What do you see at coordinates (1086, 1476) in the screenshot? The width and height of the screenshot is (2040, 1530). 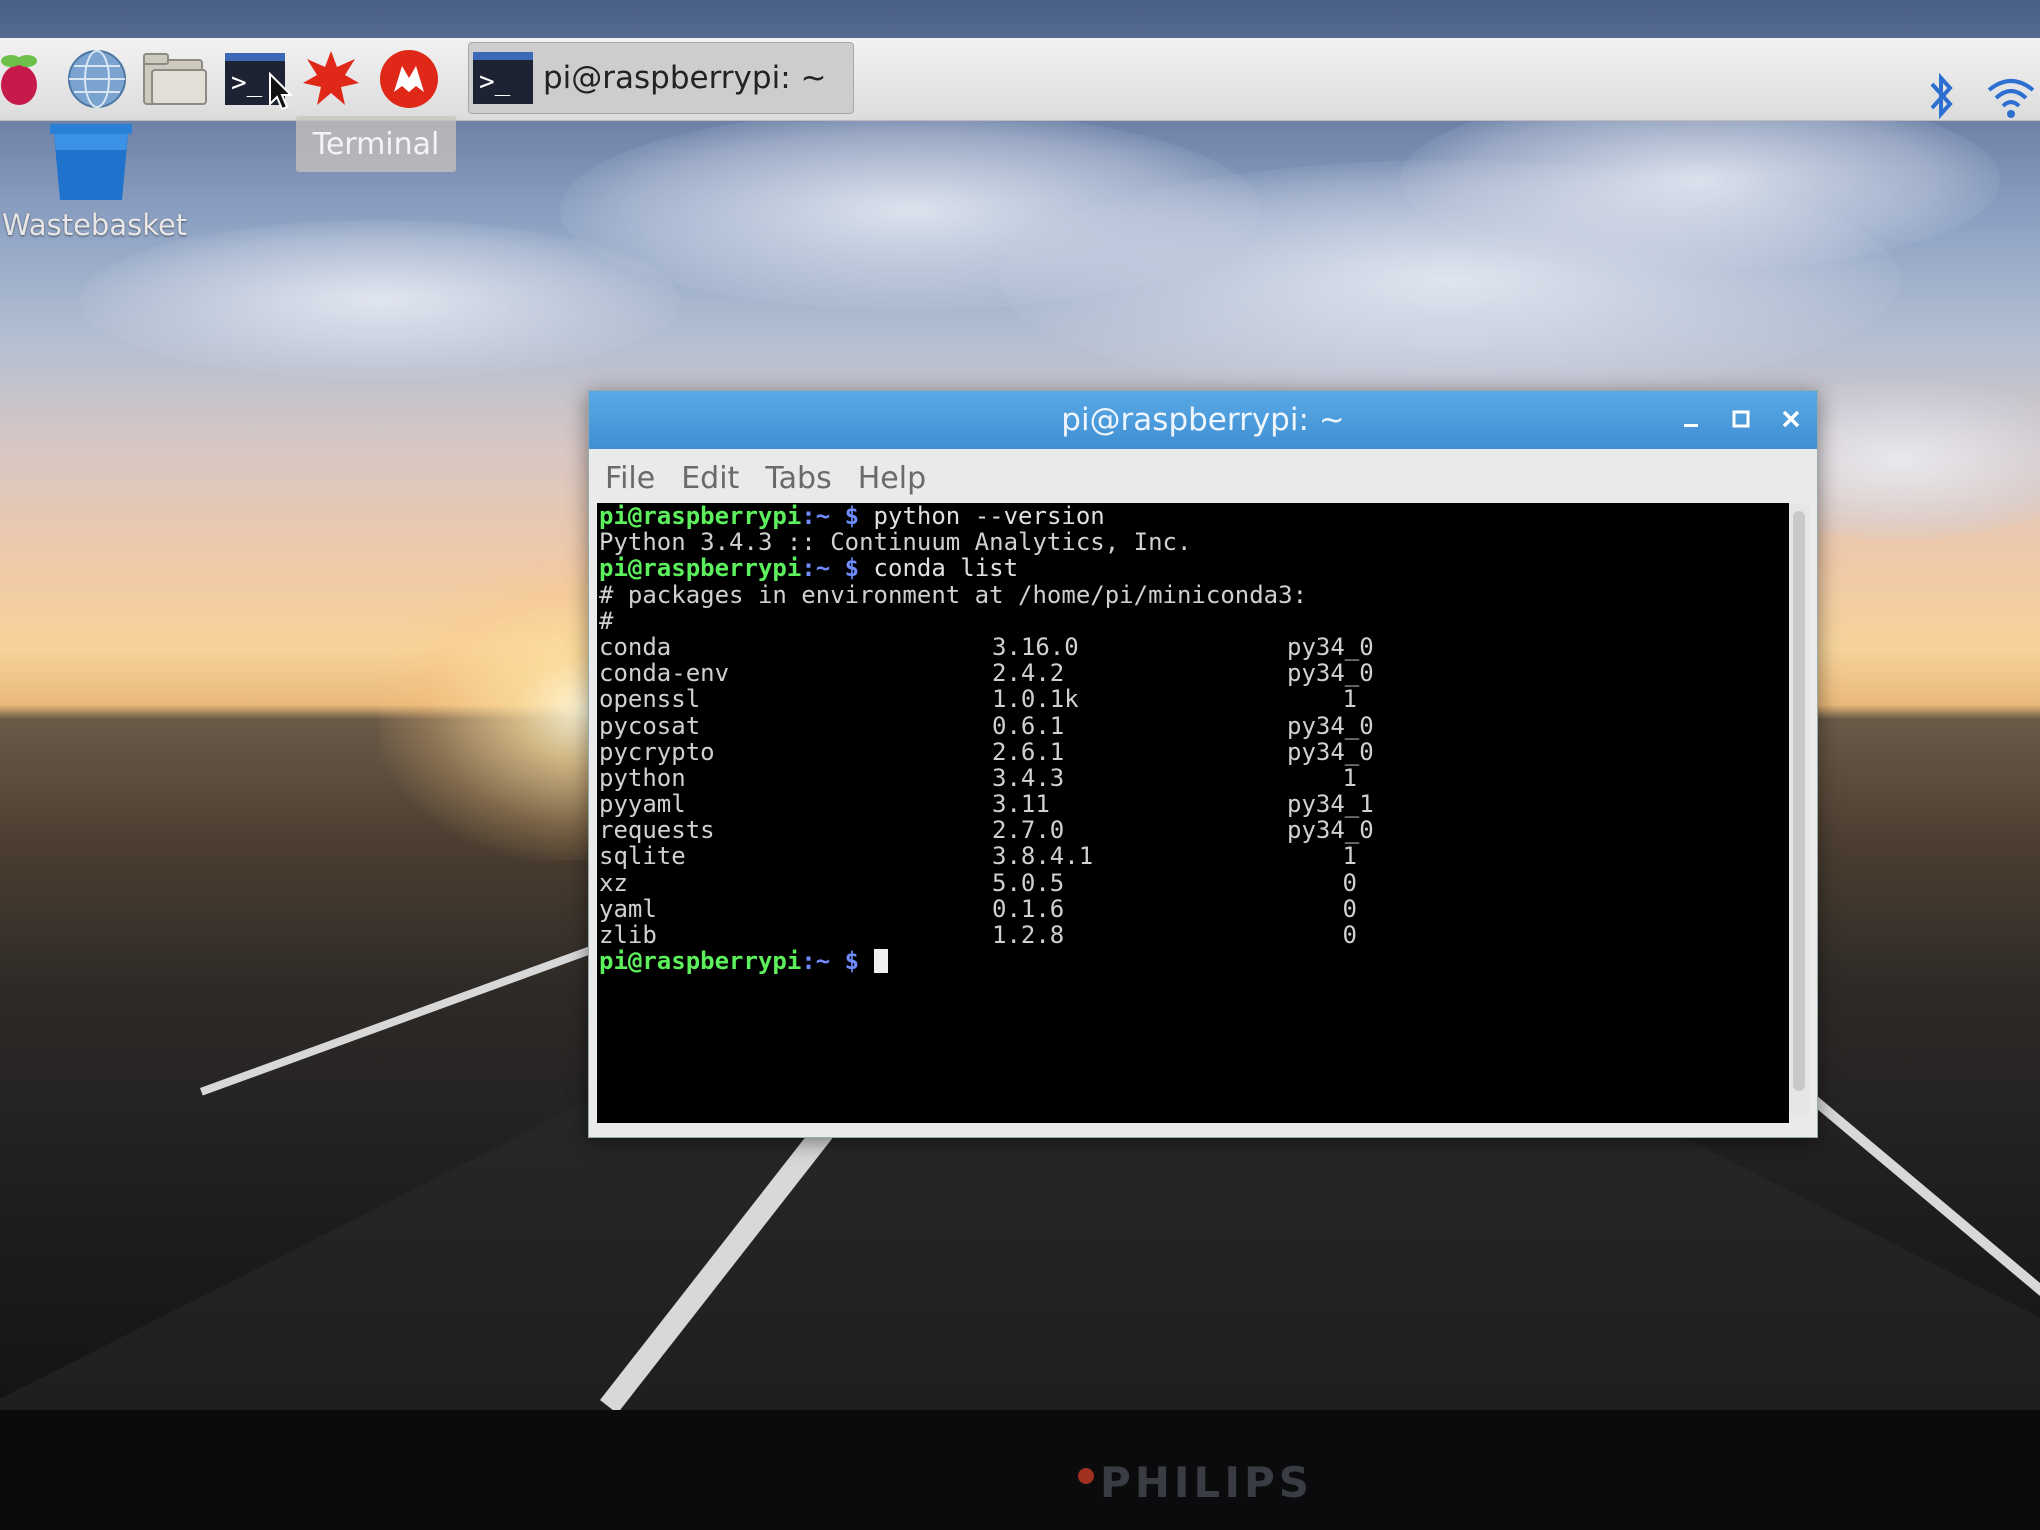 I see `monitor-logo-icon` at bounding box center [1086, 1476].